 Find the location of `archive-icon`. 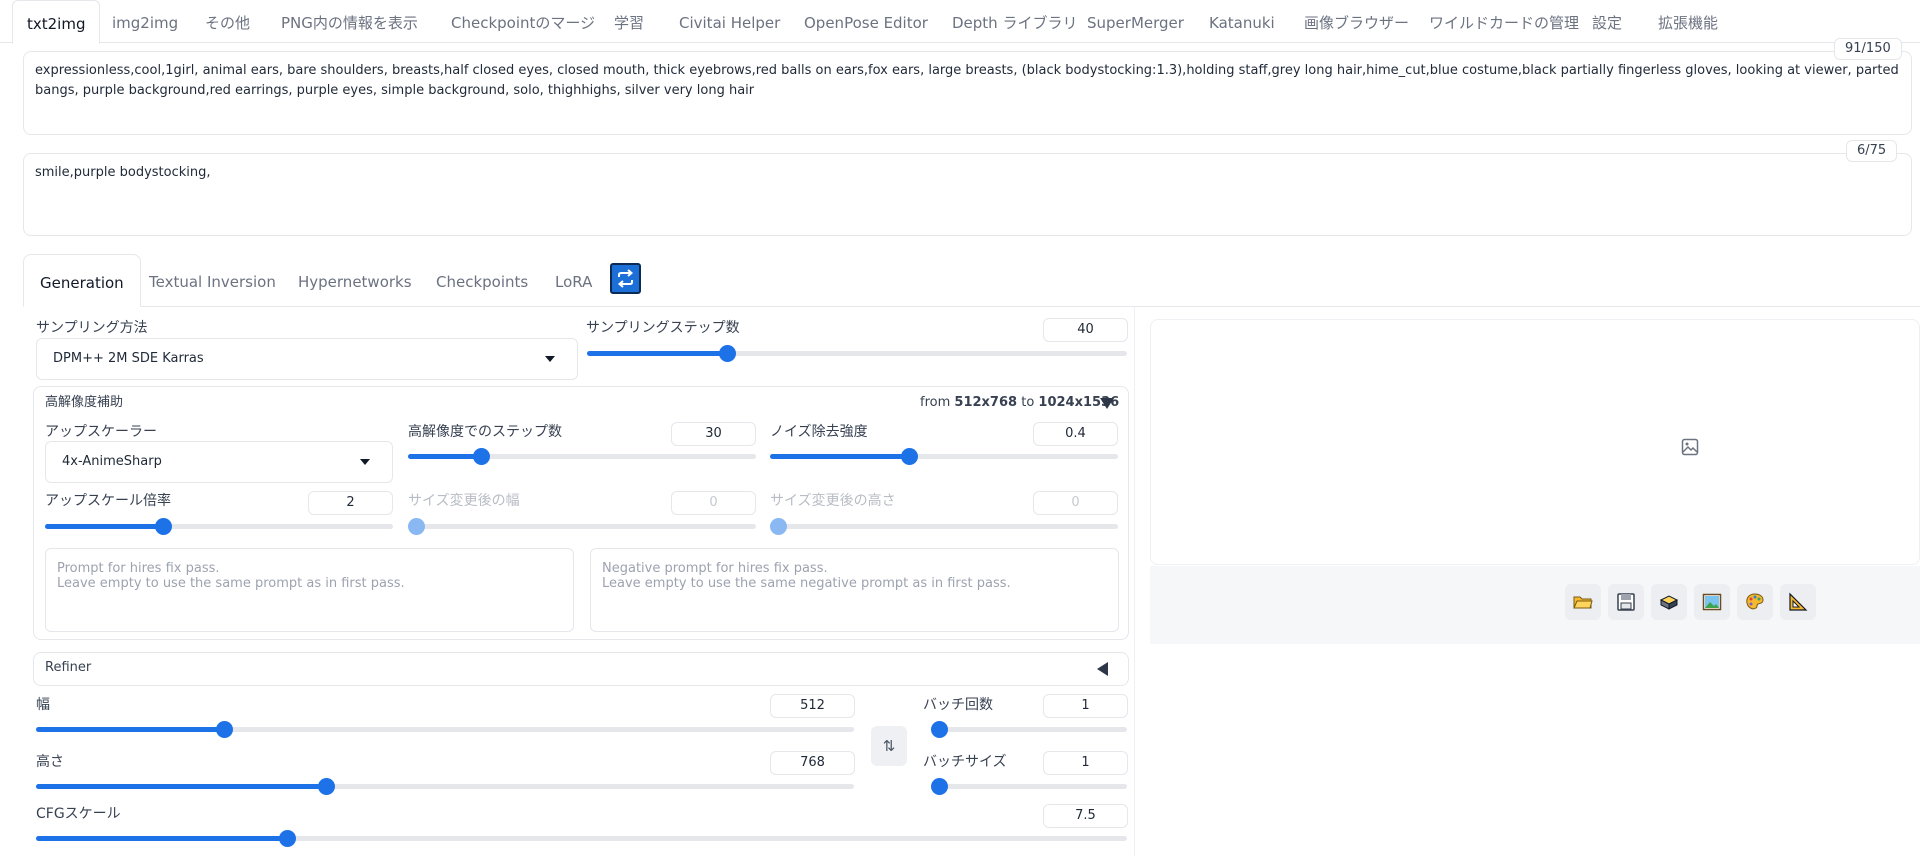

archive-icon is located at coordinates (1669, 602).